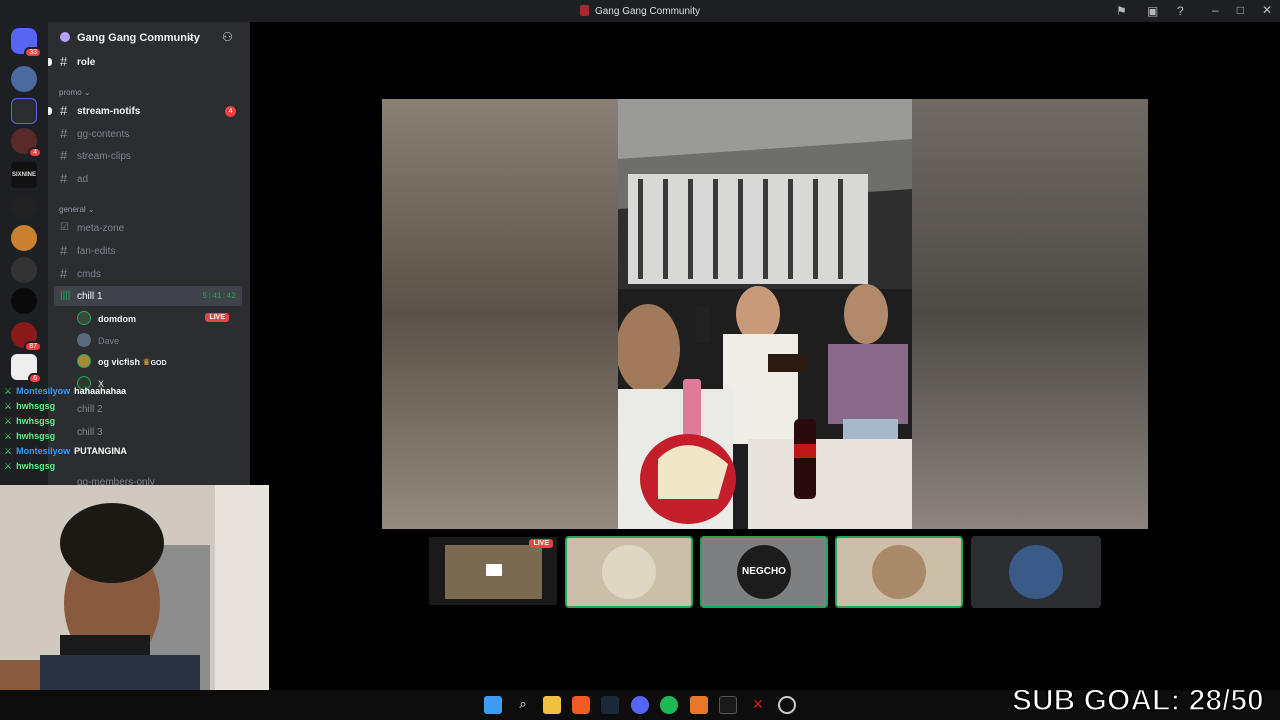 This screenshot has height=720, width=1280. I want to click on webcam-feed, so click(134, 602).